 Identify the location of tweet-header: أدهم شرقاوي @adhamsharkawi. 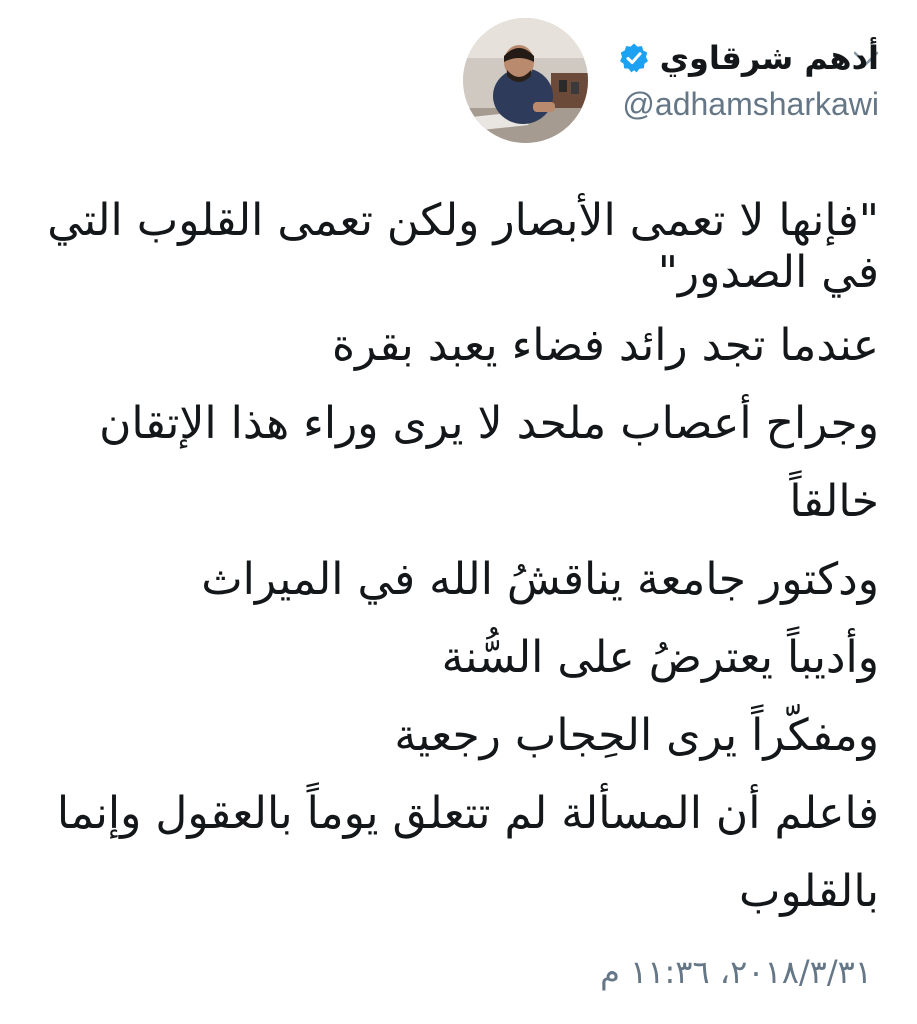
(670, 80).